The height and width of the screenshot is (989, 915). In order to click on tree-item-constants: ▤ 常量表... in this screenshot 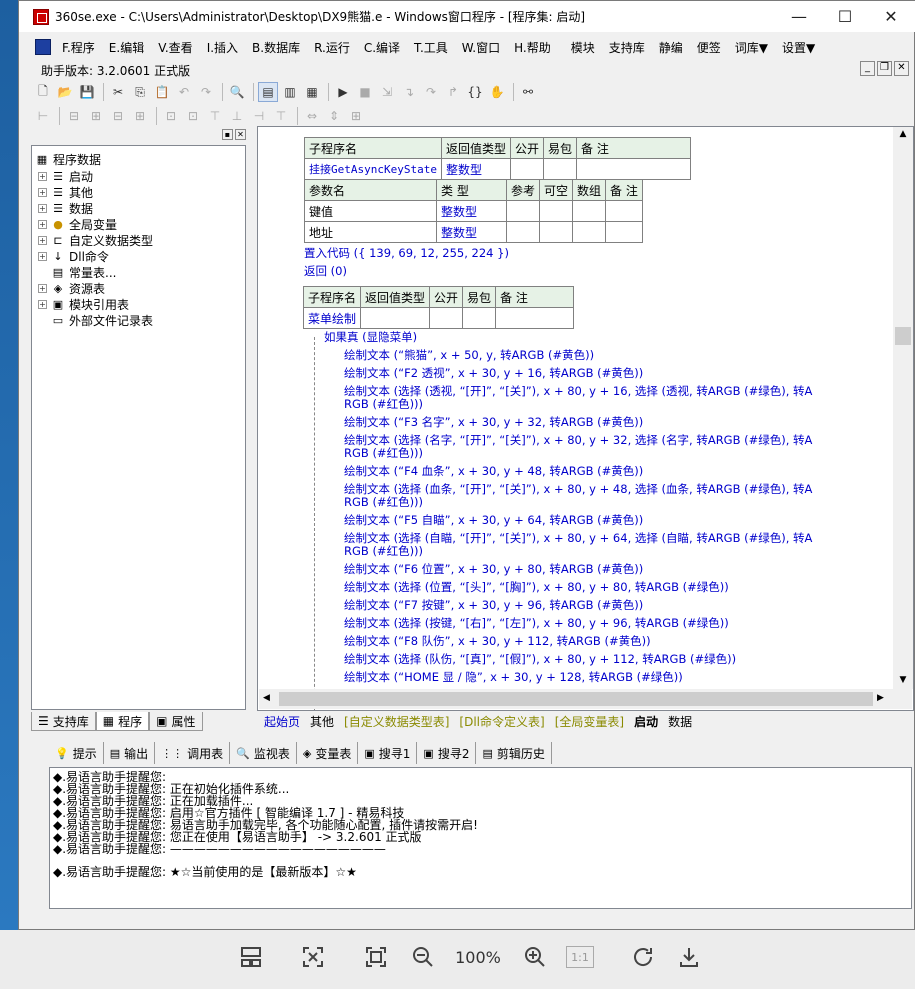, I will do `click(84, 272)`.